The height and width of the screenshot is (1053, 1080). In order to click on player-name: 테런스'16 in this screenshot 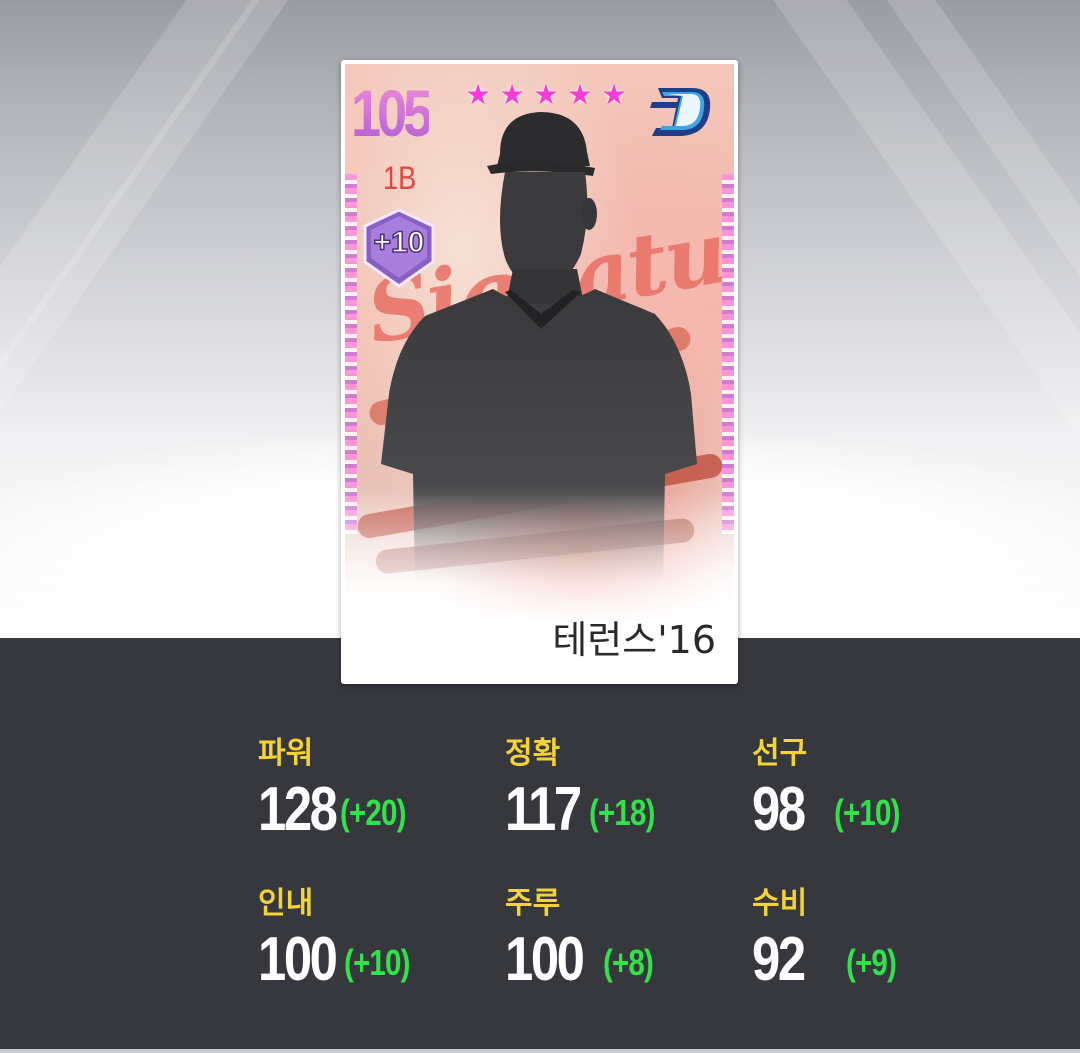, I will do `click(634, 640)`.